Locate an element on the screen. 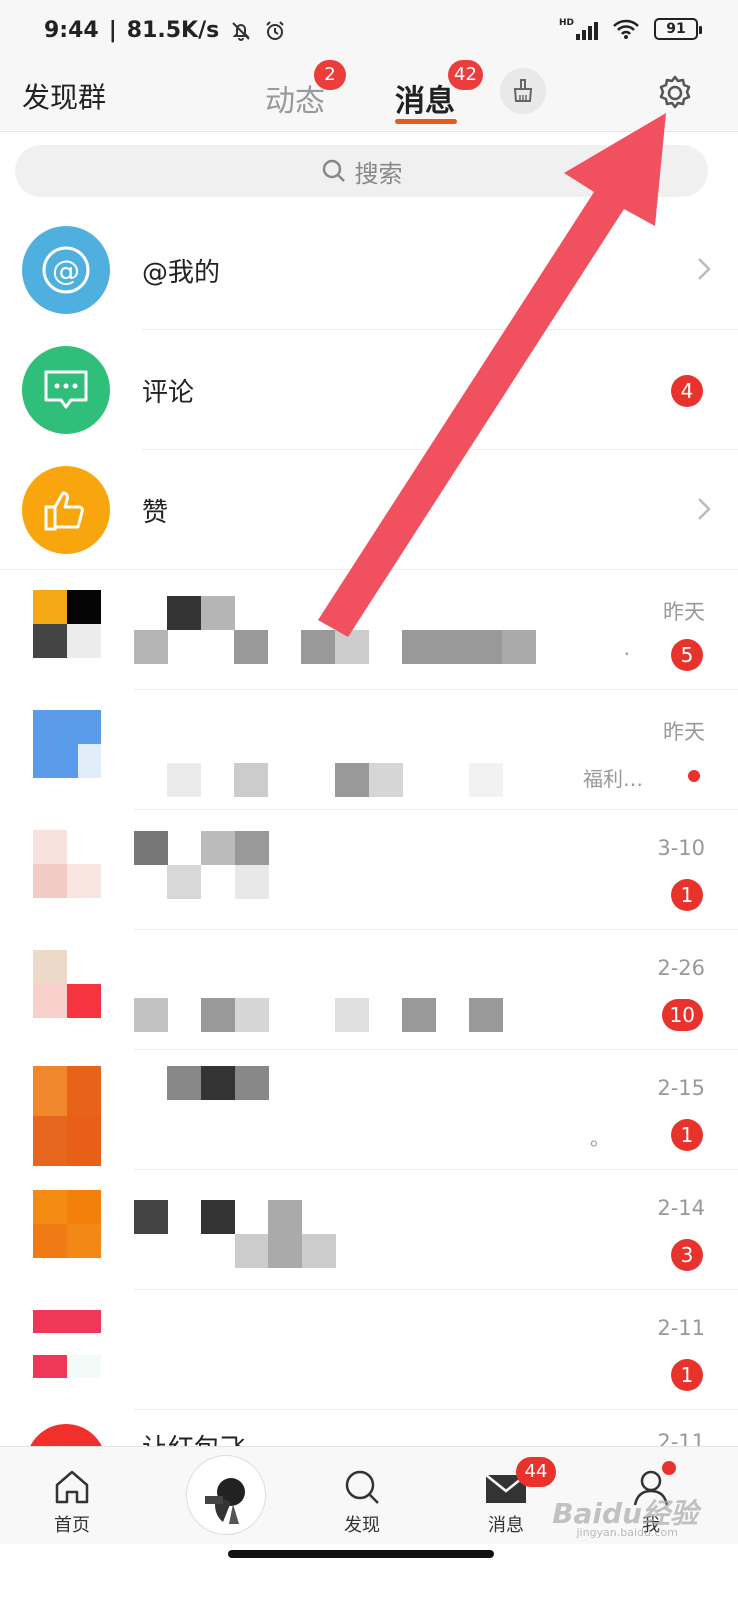  search-placeholder: 搜索 is located at coordinates (378, 173).